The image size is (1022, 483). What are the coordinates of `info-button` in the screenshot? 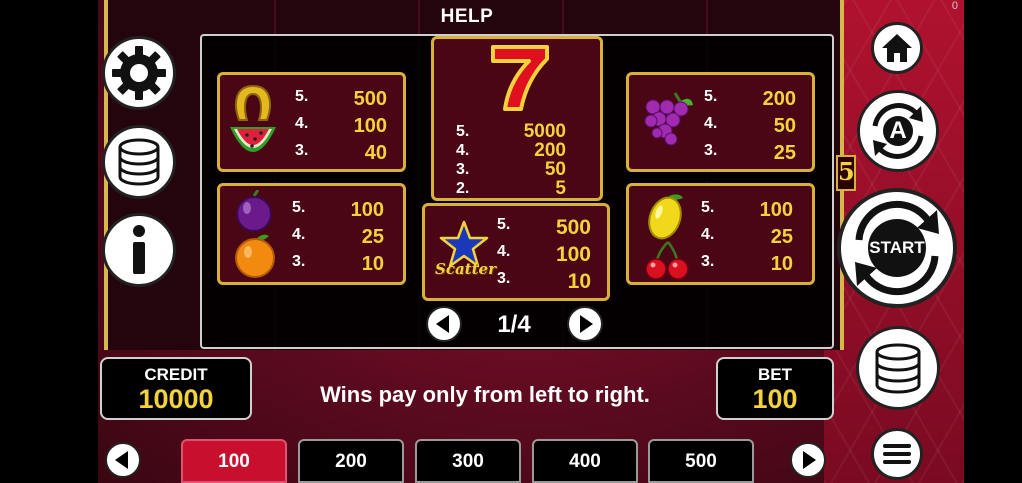 It's located at (139, 250).